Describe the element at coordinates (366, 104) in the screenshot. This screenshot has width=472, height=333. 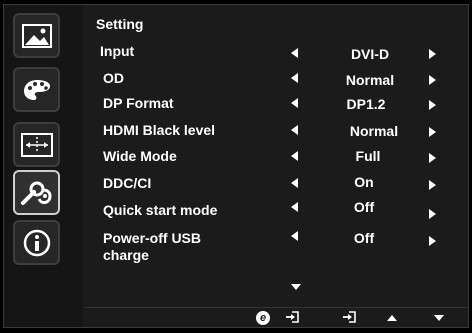
I see `setting-value: DP1.2` at that location.